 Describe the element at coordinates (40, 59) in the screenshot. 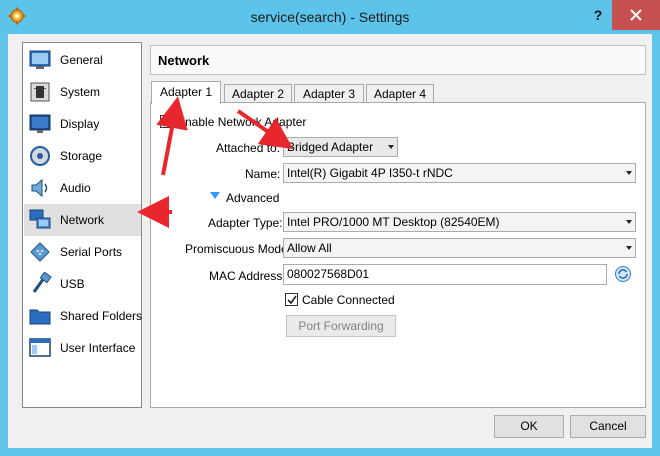

I see `general-icon` at that location.